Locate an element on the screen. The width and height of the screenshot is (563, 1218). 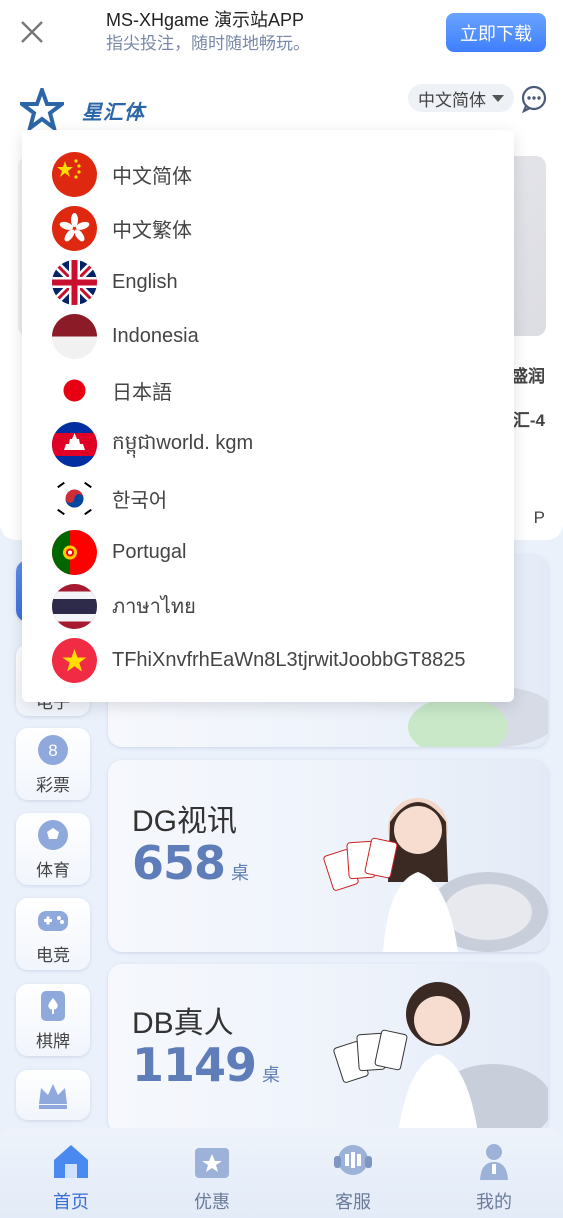
svg-text: 8 is located at coordinates (52, 750).